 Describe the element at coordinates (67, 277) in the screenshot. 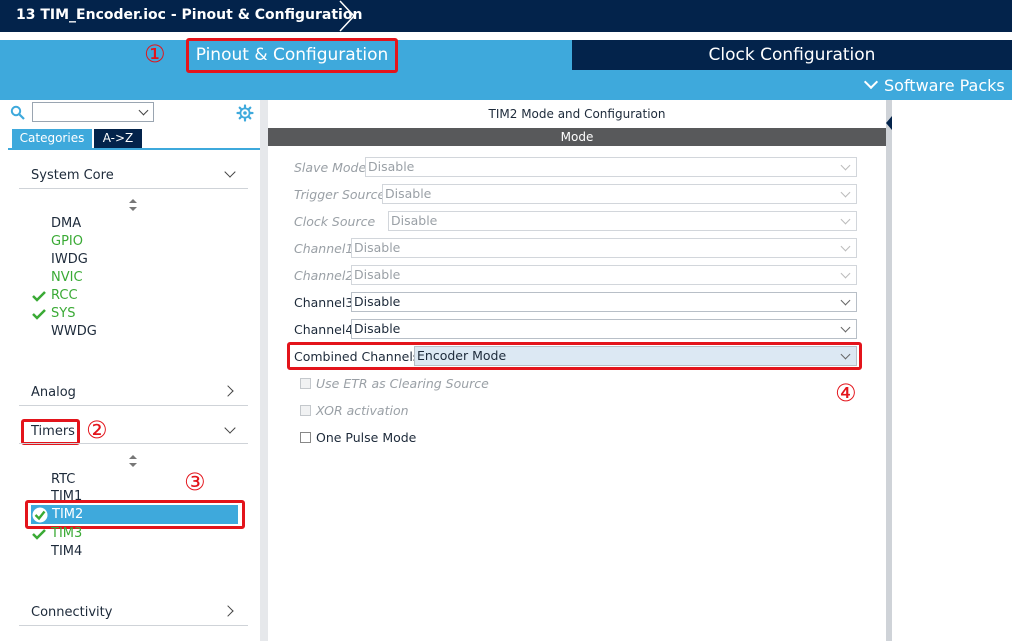

I see `tree-item-nvic: NVIC` at that location.